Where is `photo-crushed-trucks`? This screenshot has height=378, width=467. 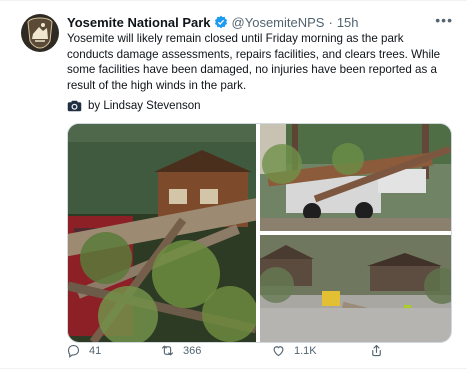 photo-crushed-trucks is located at coordinates (355, 177).